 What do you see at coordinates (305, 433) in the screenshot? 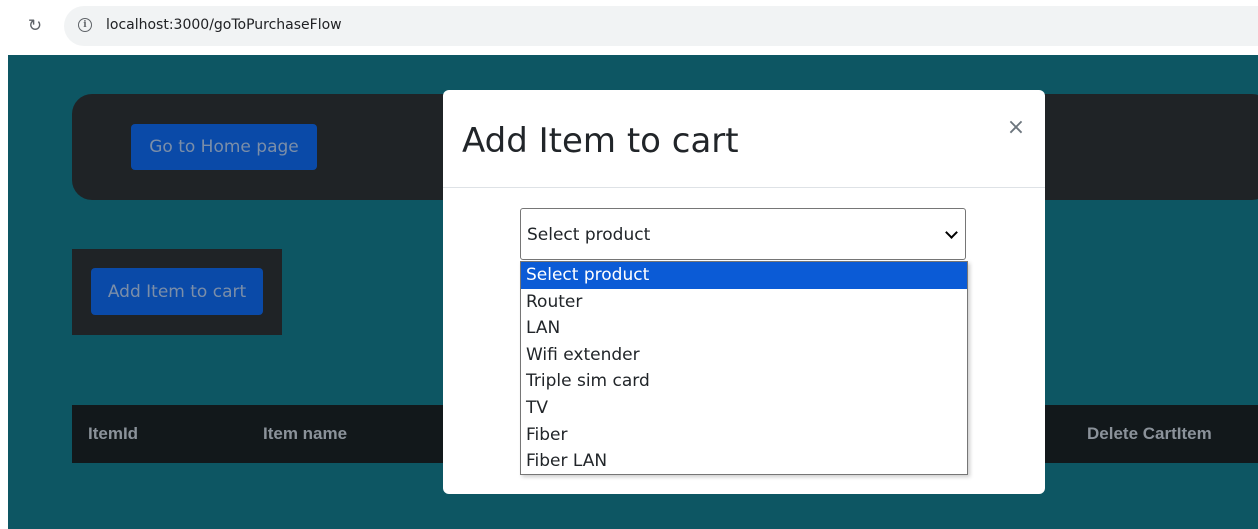
I see `column-header-item-name: Item name` at bounding box center [305, 433].